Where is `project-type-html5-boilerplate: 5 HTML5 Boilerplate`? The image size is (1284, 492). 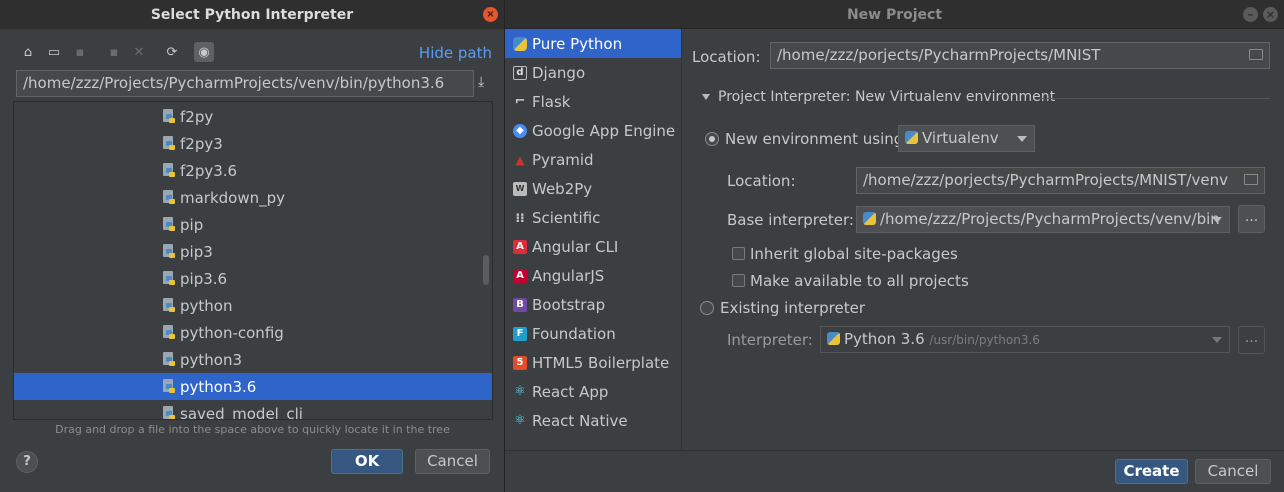 project-type-html5-boilerplate: 5 HTML5 Boilerplate is located at coordinates (593, 362).